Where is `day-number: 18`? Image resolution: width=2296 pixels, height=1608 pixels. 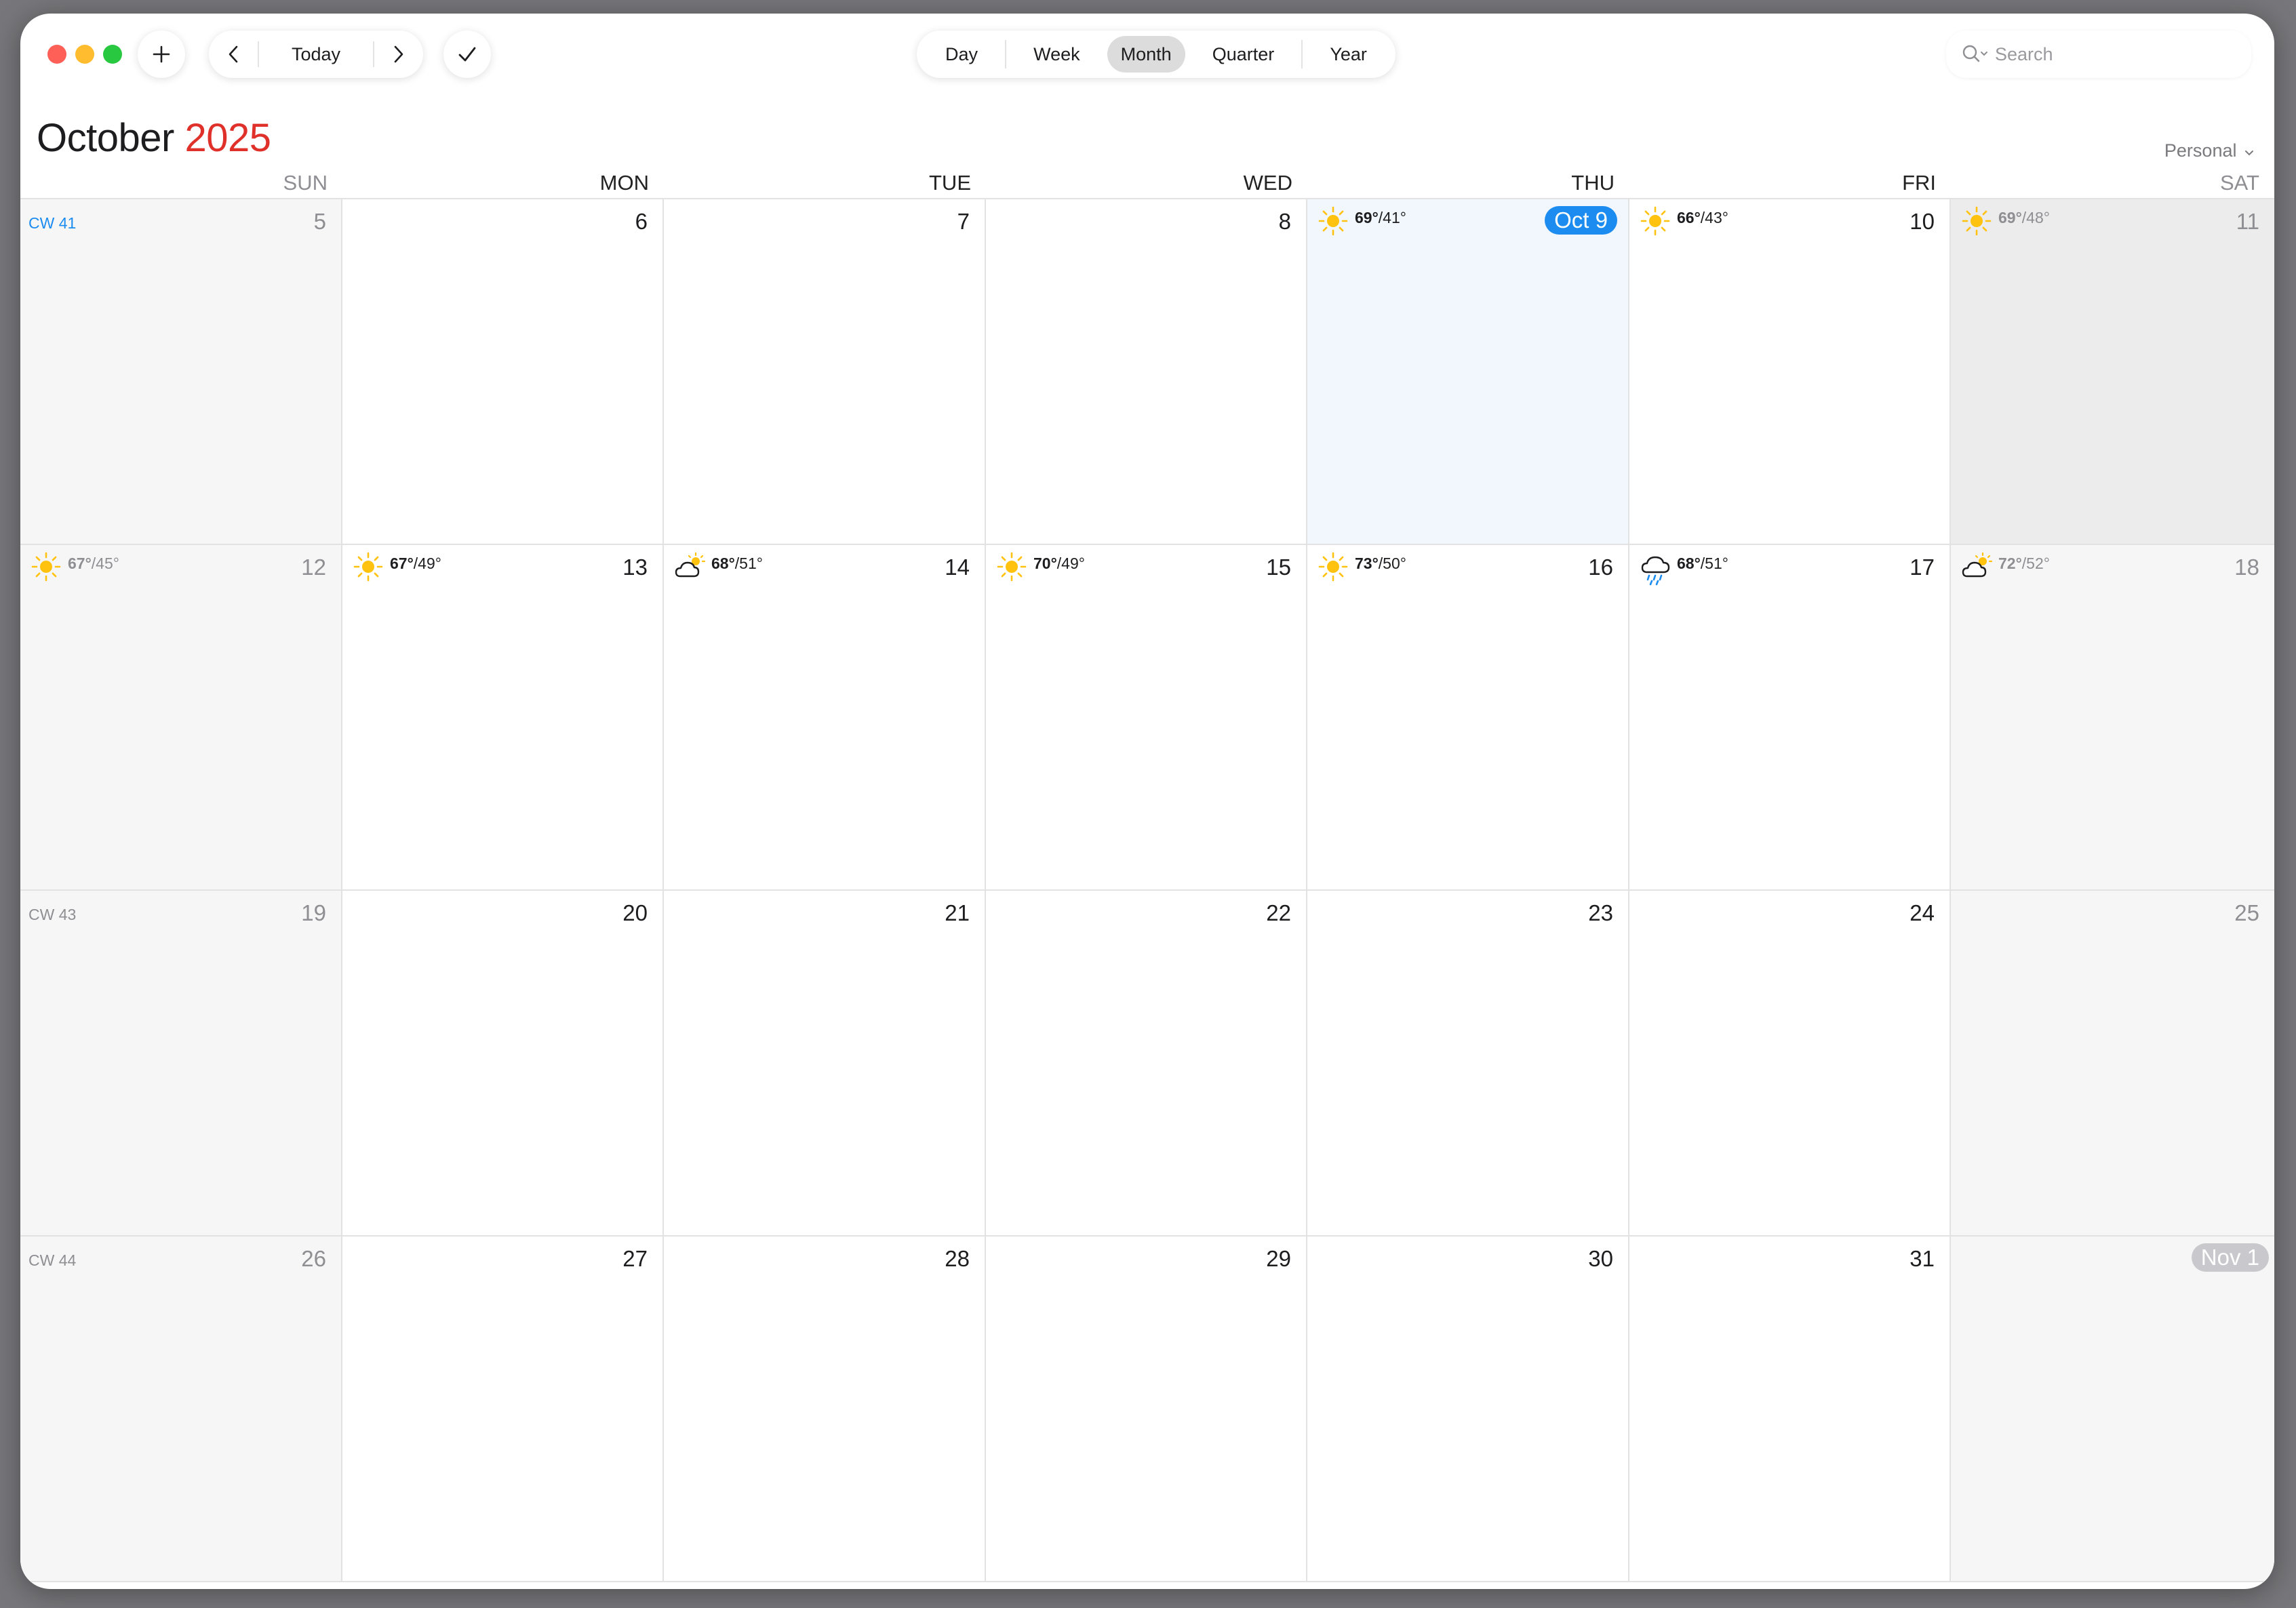
day-number: 18 is located at coordinates (2246, 567).